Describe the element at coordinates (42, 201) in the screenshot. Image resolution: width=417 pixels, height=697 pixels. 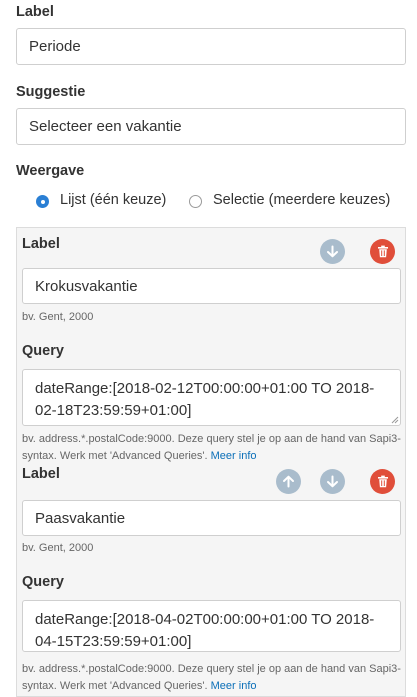
I see `radio-list` at that location.